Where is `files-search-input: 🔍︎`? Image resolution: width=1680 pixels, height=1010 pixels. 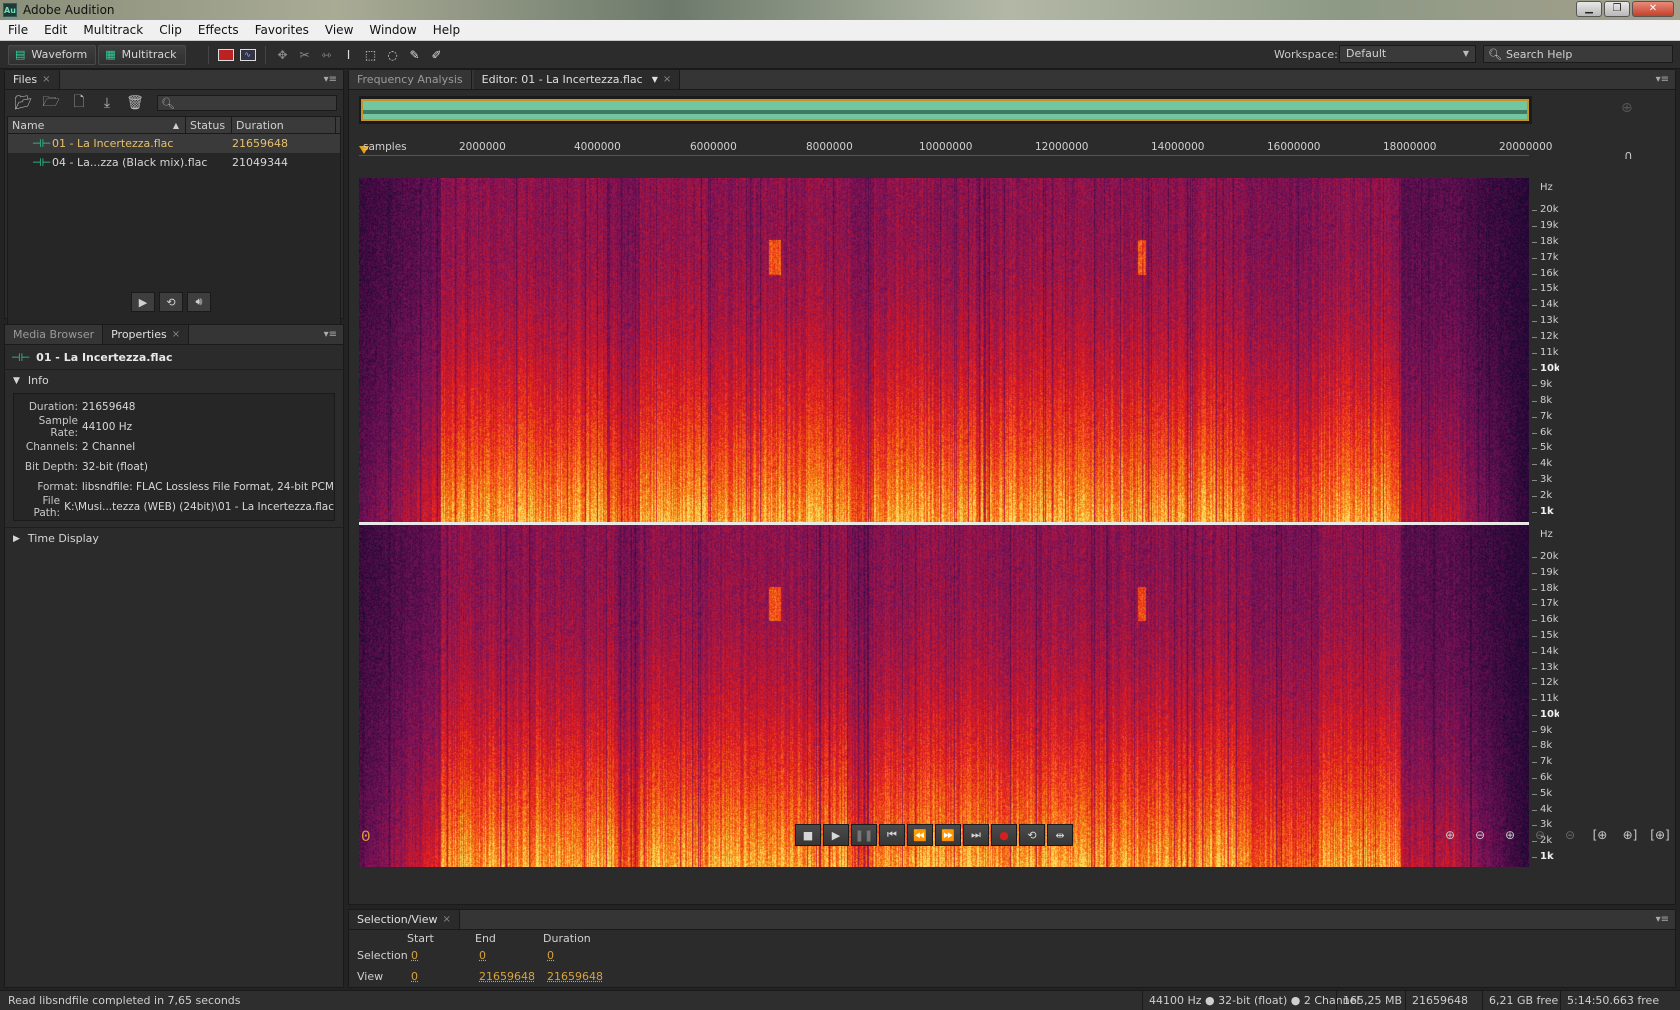
files-search-input: 🔍︎ is located at coordinates (247, 103).